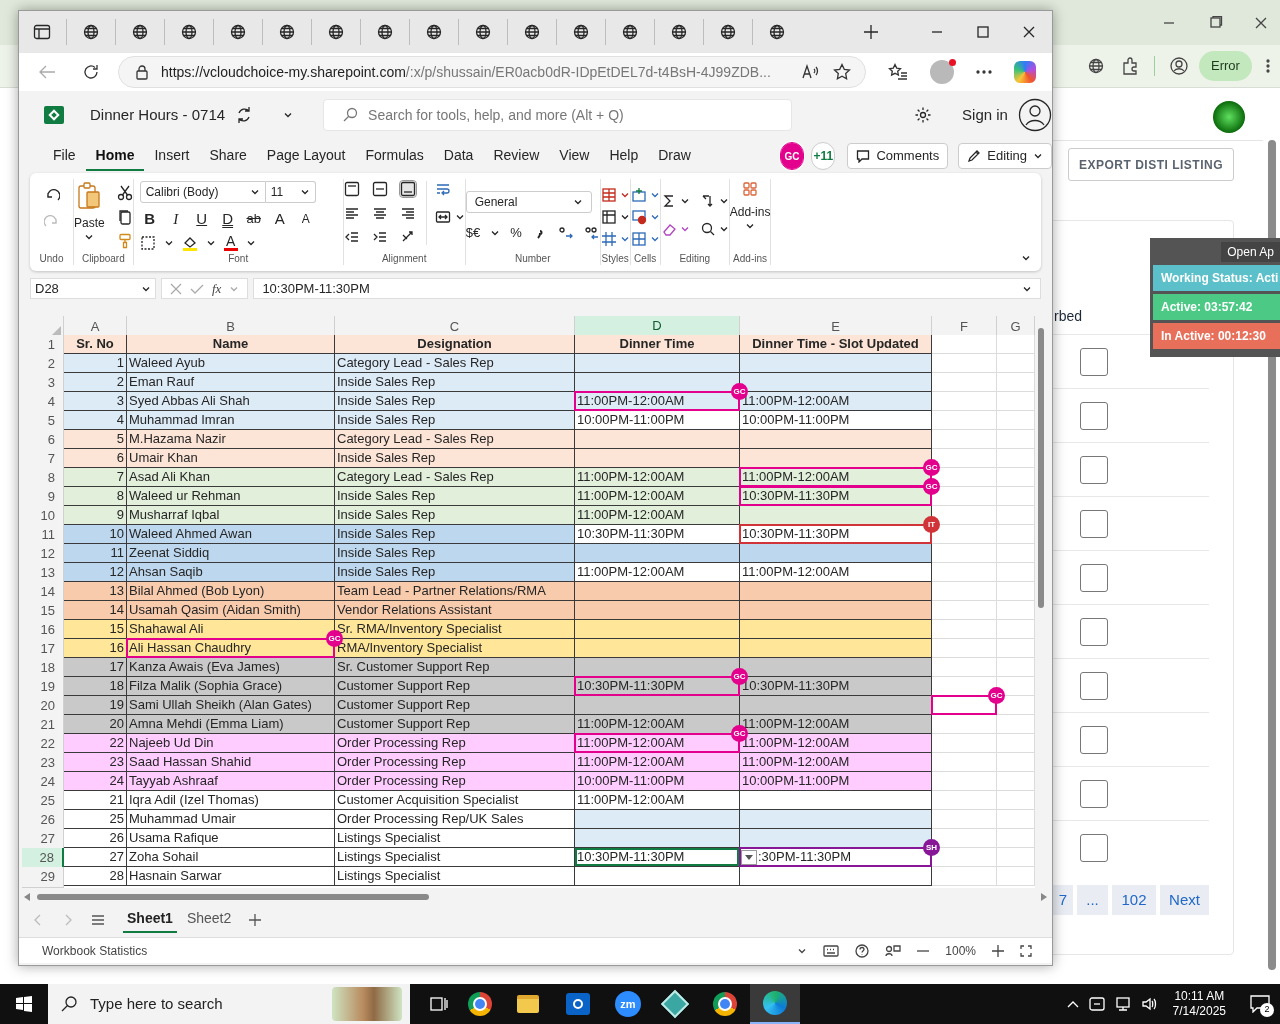 This screenshot has height=1024, width=1280. Describe the element at coordinates (407, 213) in the screenshot. I see `align-right-icon` at that location.